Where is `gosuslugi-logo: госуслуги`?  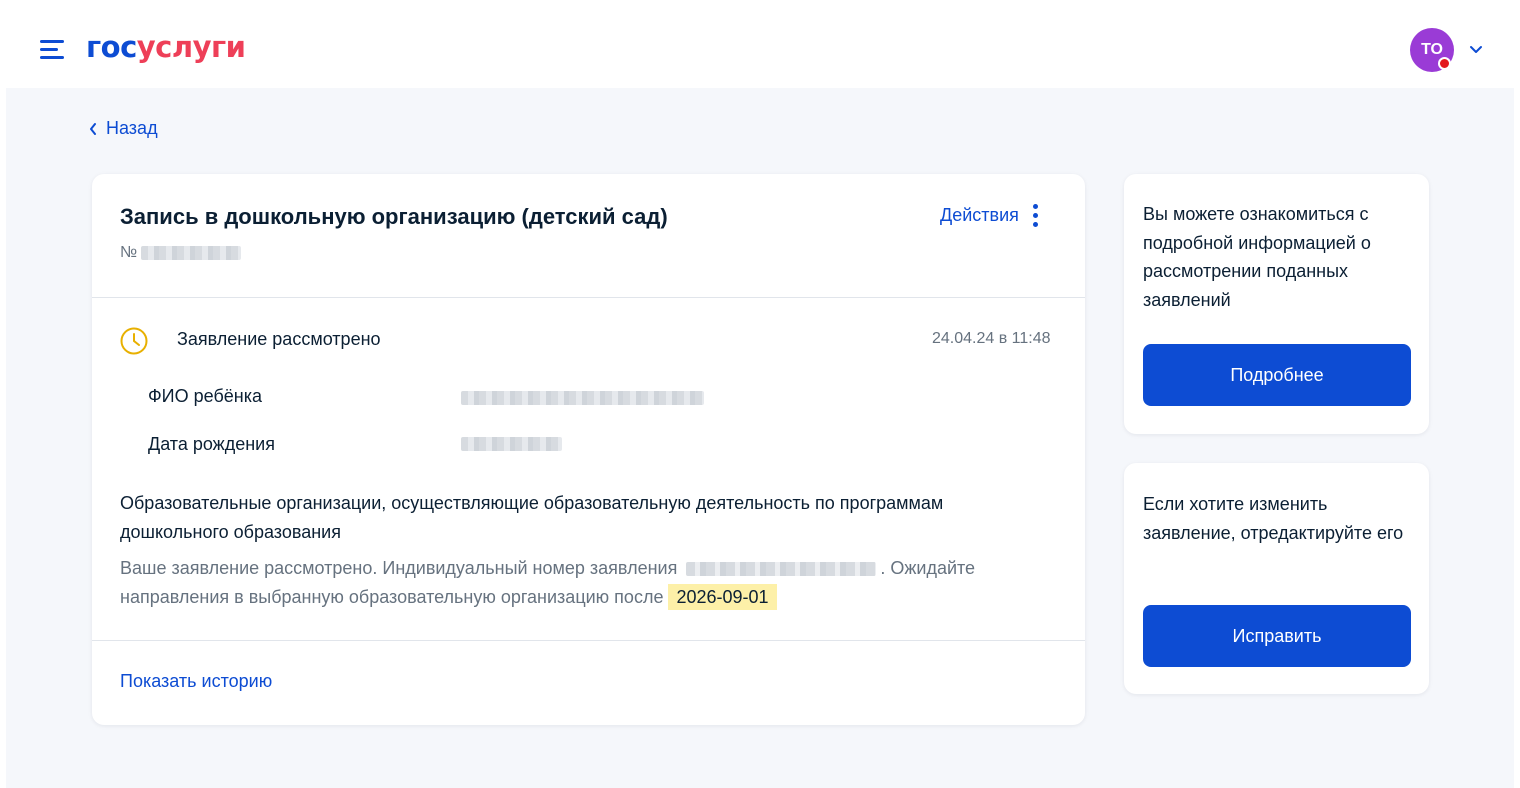
gosuslugi-logo: госуслуги is located at coordinates (166, 47).